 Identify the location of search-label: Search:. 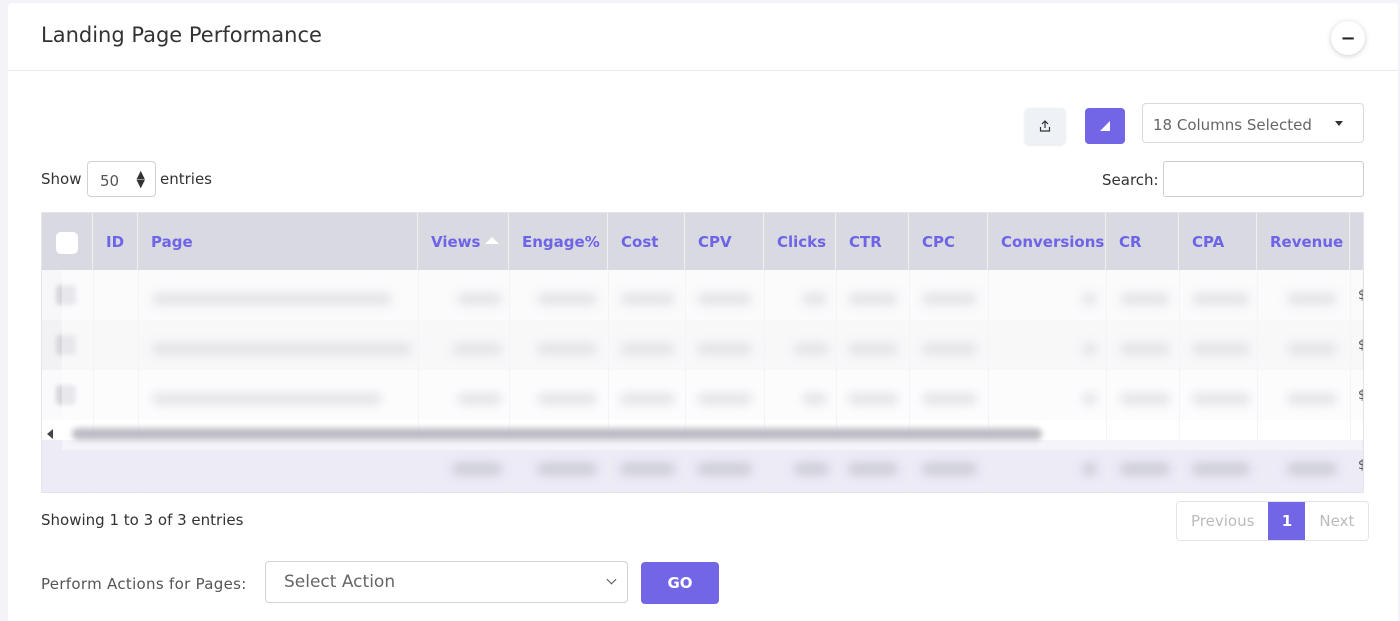
(1130, 180).